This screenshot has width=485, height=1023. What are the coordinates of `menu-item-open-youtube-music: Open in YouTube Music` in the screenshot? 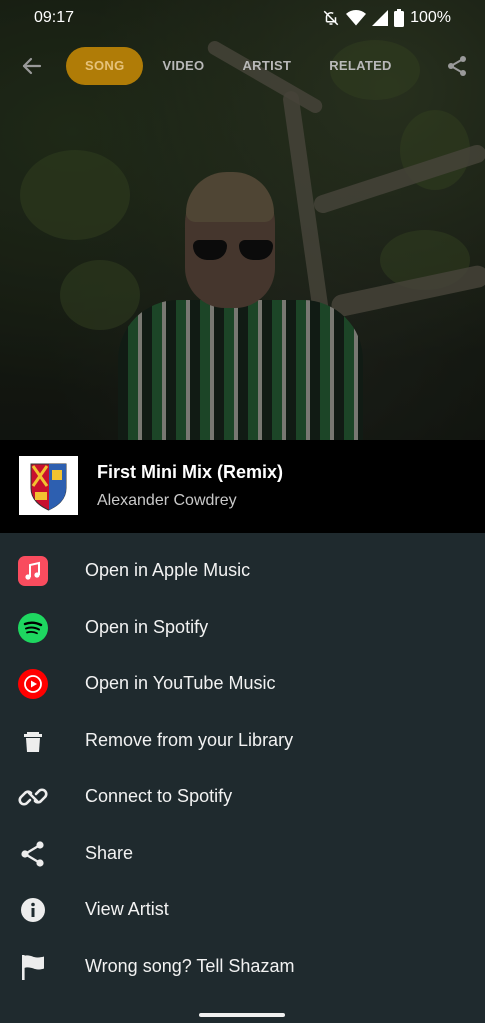 It's located at (242, 684).